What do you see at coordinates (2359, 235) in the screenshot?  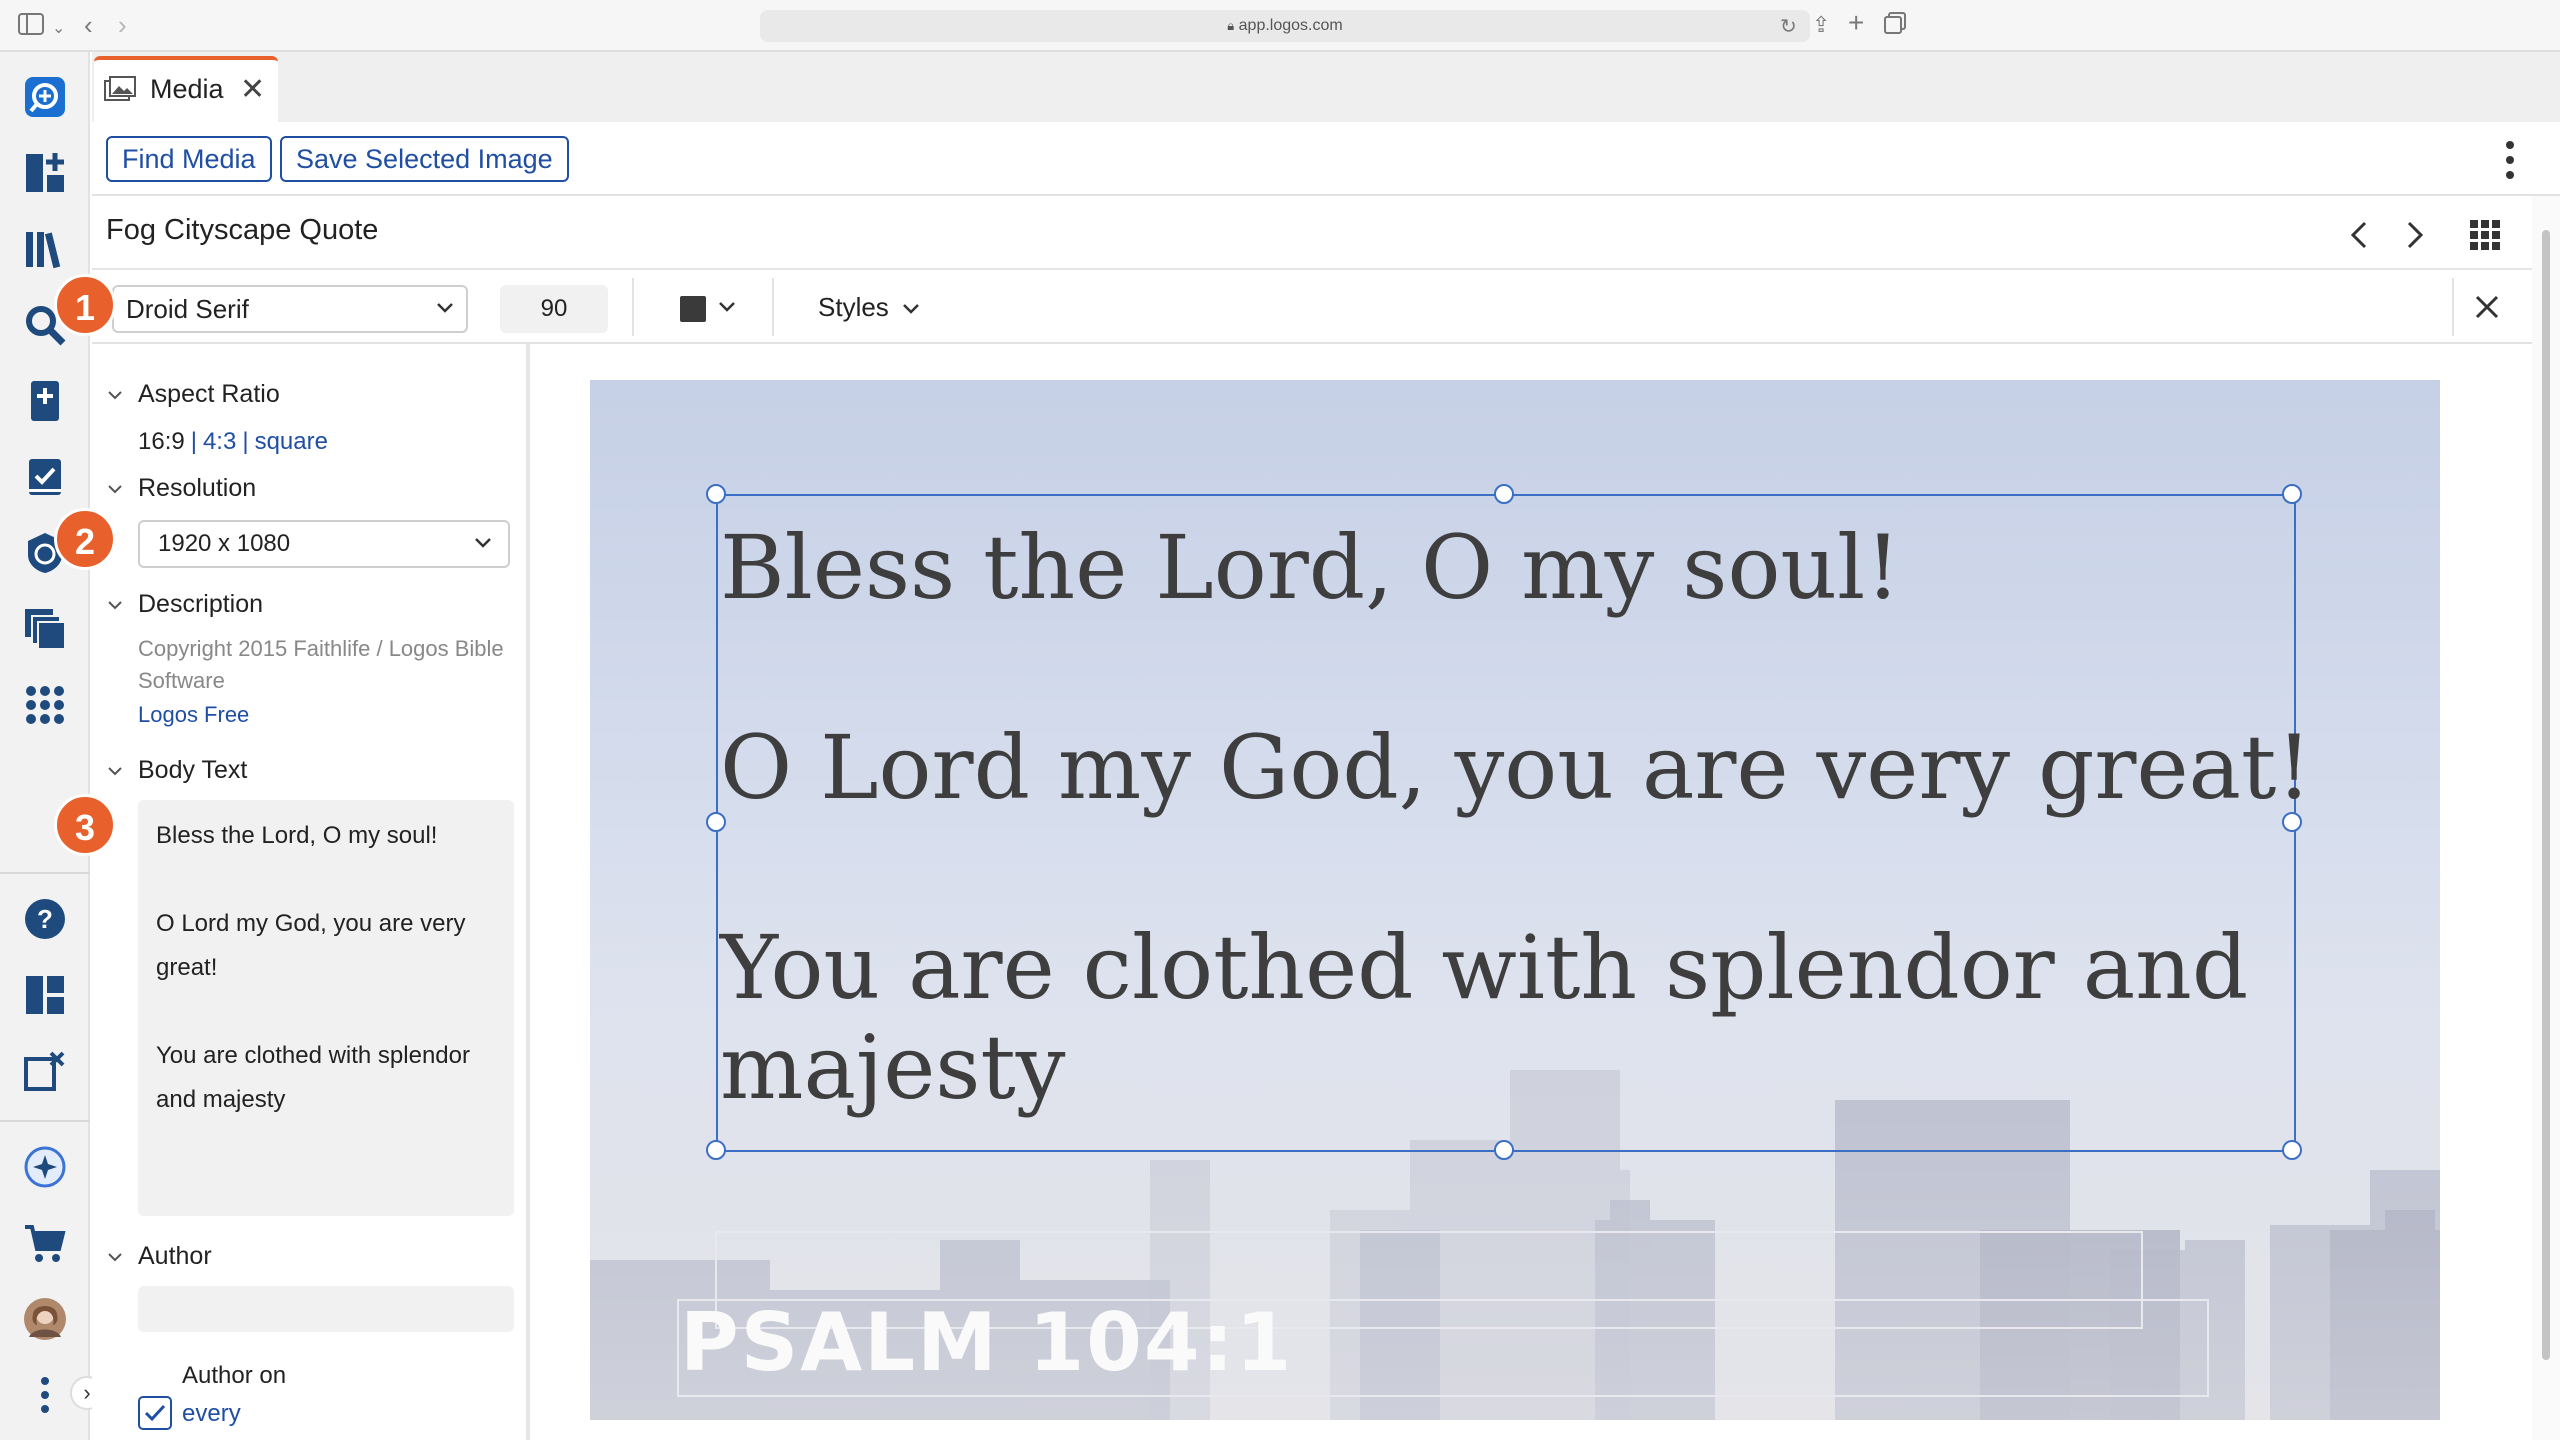 I see `previous-icon` at bounding box center [2359, 235].